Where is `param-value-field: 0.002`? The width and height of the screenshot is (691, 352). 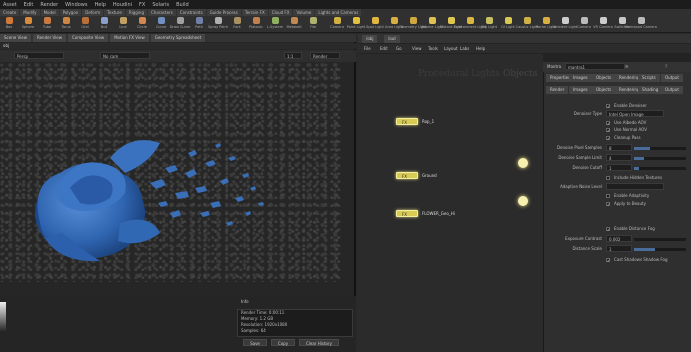
param-value-field: 0.002 is located at coordinates (619, 238).